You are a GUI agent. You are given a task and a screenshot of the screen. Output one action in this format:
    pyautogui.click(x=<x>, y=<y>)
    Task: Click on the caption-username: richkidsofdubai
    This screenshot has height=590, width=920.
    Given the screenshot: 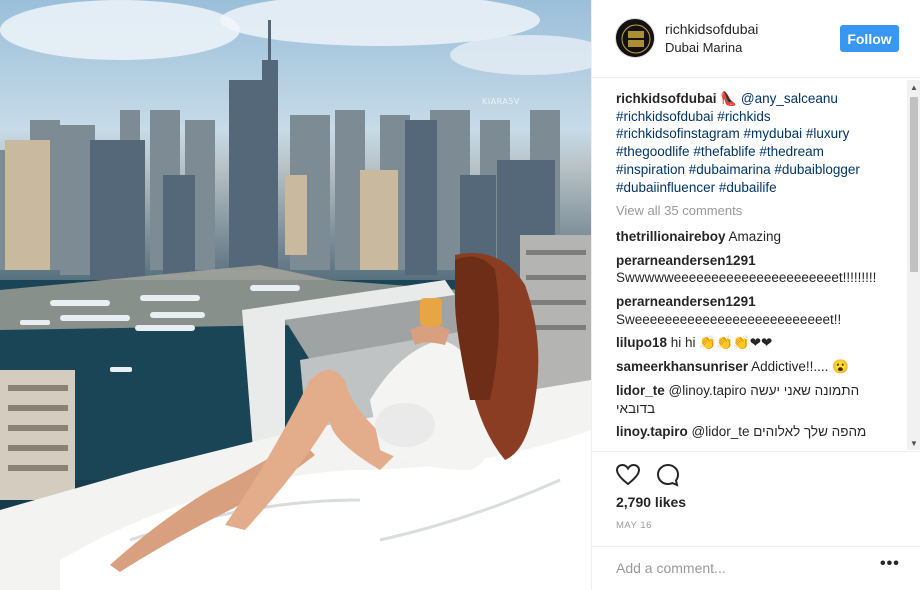 What is the action you would take?
    pyautogui.click(x=666, y=98)
    